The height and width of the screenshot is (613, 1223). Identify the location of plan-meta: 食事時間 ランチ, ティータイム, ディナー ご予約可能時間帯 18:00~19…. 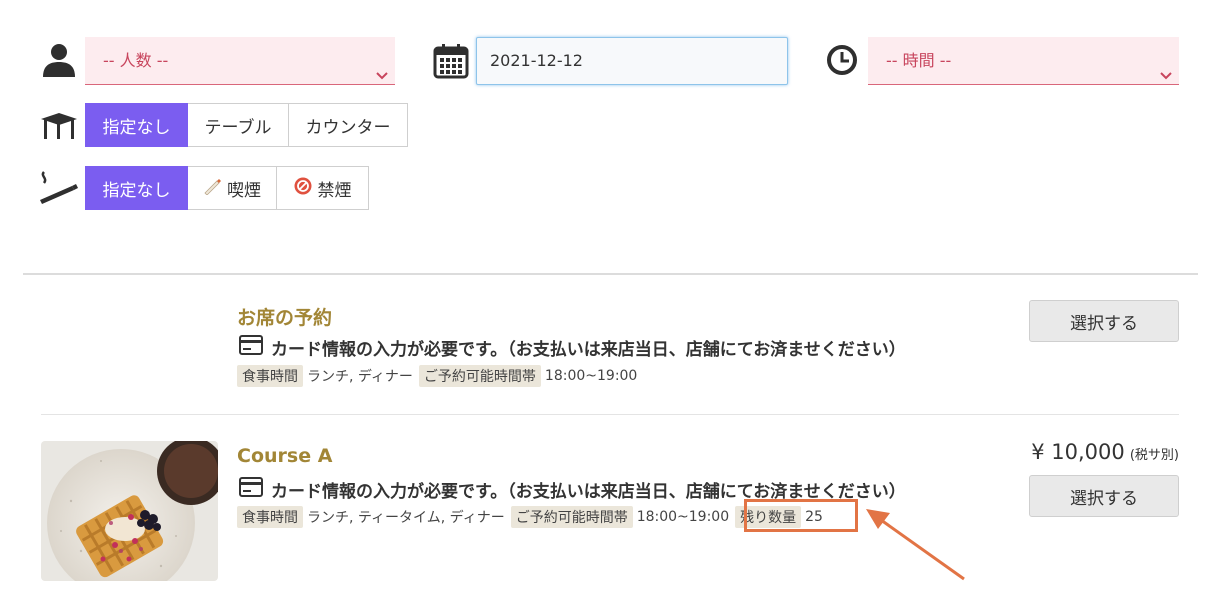
(533, 517).